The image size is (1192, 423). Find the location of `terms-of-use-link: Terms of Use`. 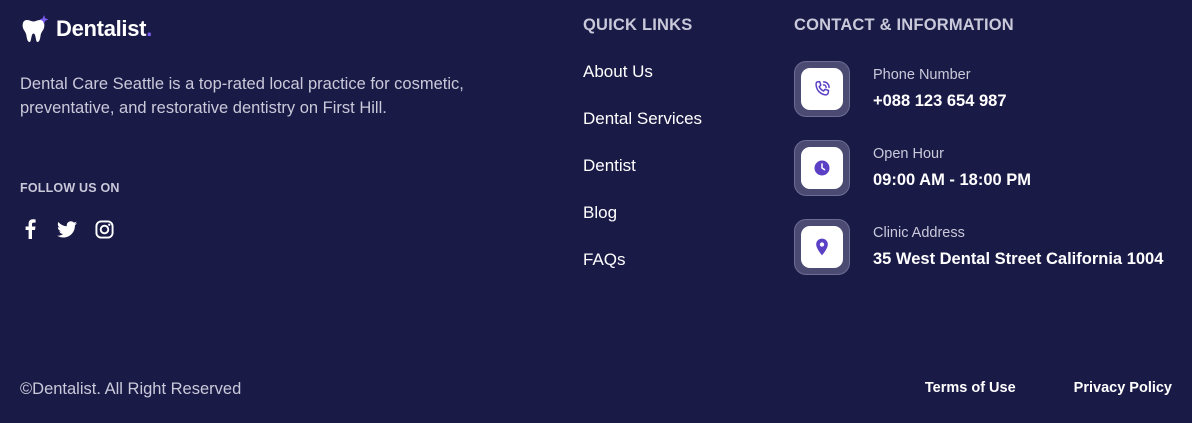

terms-of-use-link: Terms of Use is located at coordinates (970, 388).